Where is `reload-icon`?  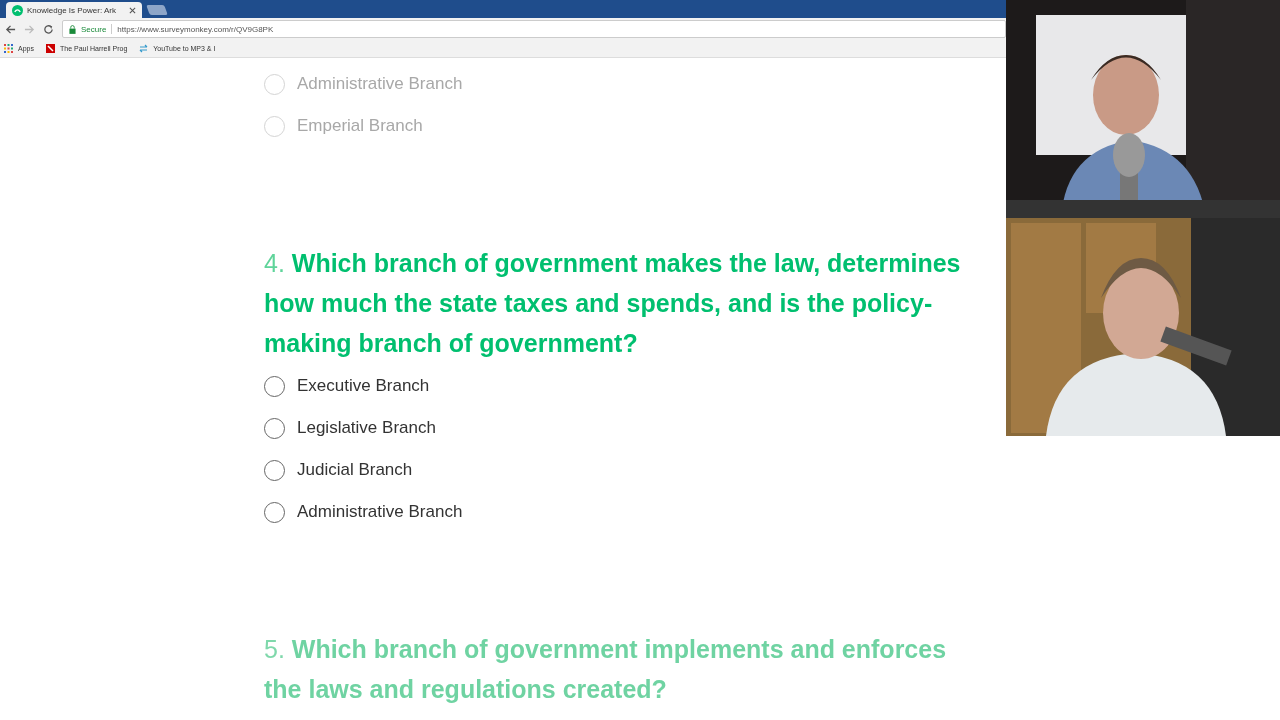
reload-icon is located at coordinates (48, 29).